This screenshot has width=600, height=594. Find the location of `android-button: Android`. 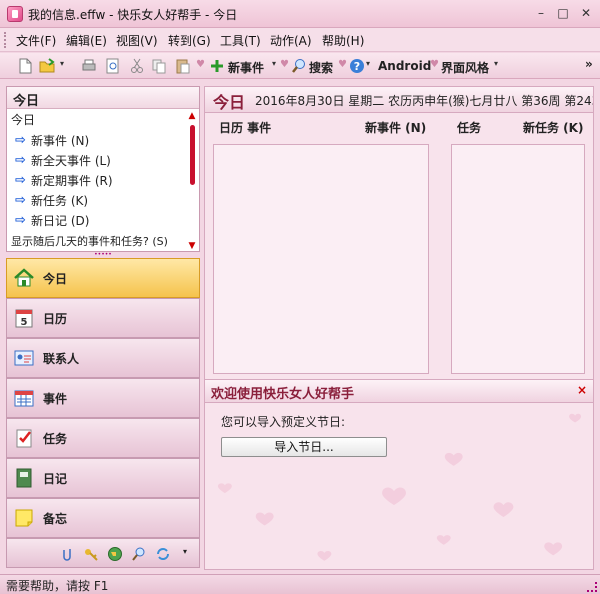

android-button: Android is located at coordinates (404, 66).